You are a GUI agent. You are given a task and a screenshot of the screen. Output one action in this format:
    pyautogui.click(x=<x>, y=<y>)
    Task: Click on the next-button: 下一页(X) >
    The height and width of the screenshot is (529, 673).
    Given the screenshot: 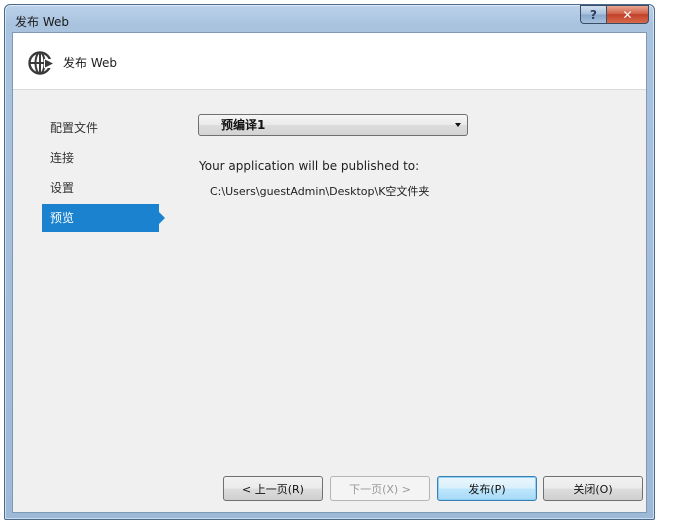 What is the action you would take?
    pyautogui.click(x=380, y=488)
    